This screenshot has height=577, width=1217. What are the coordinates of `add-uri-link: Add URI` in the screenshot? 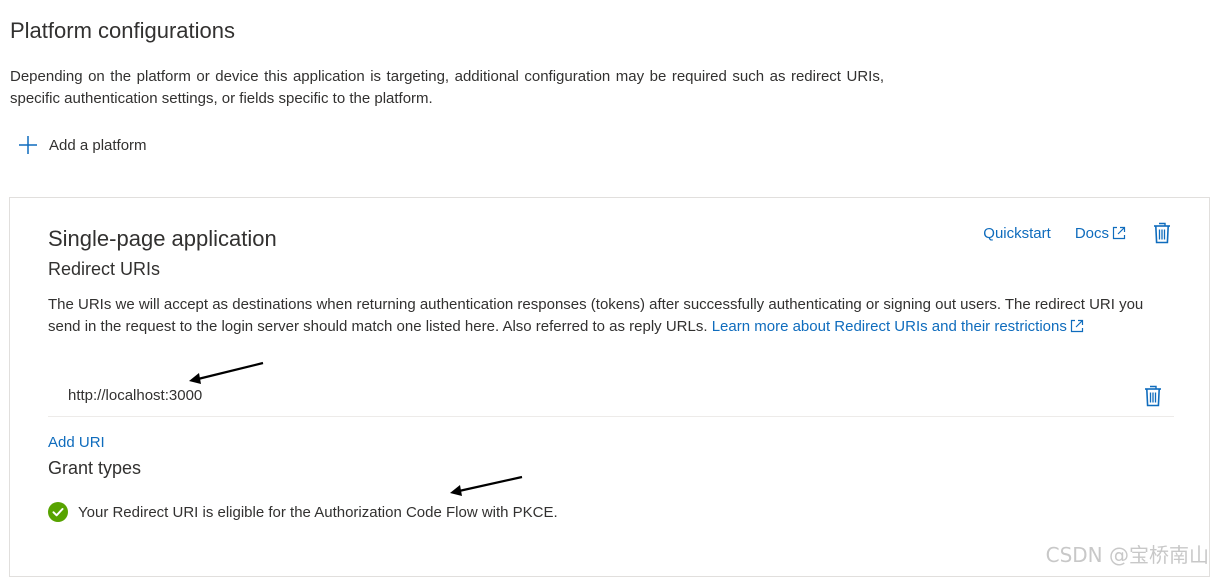 It's located at (76, 442).